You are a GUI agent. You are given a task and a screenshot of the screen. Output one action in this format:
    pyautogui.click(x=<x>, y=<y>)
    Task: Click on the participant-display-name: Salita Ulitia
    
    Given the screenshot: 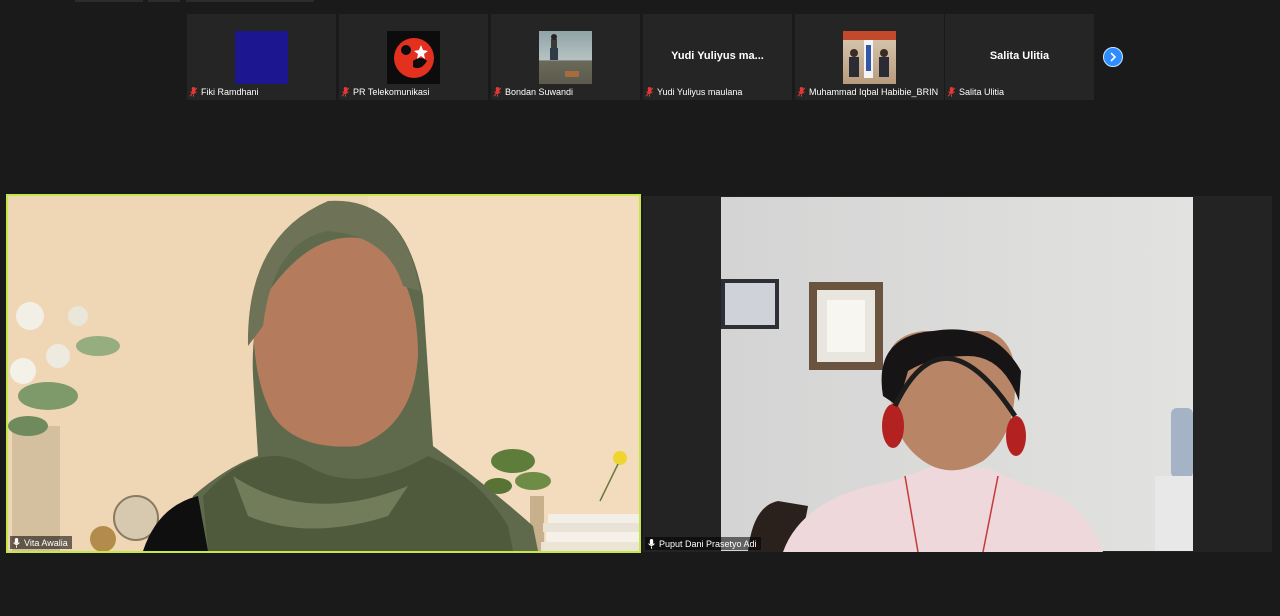 What is the action you would take?
    pyautogui.click(x=1019, y=56)
    